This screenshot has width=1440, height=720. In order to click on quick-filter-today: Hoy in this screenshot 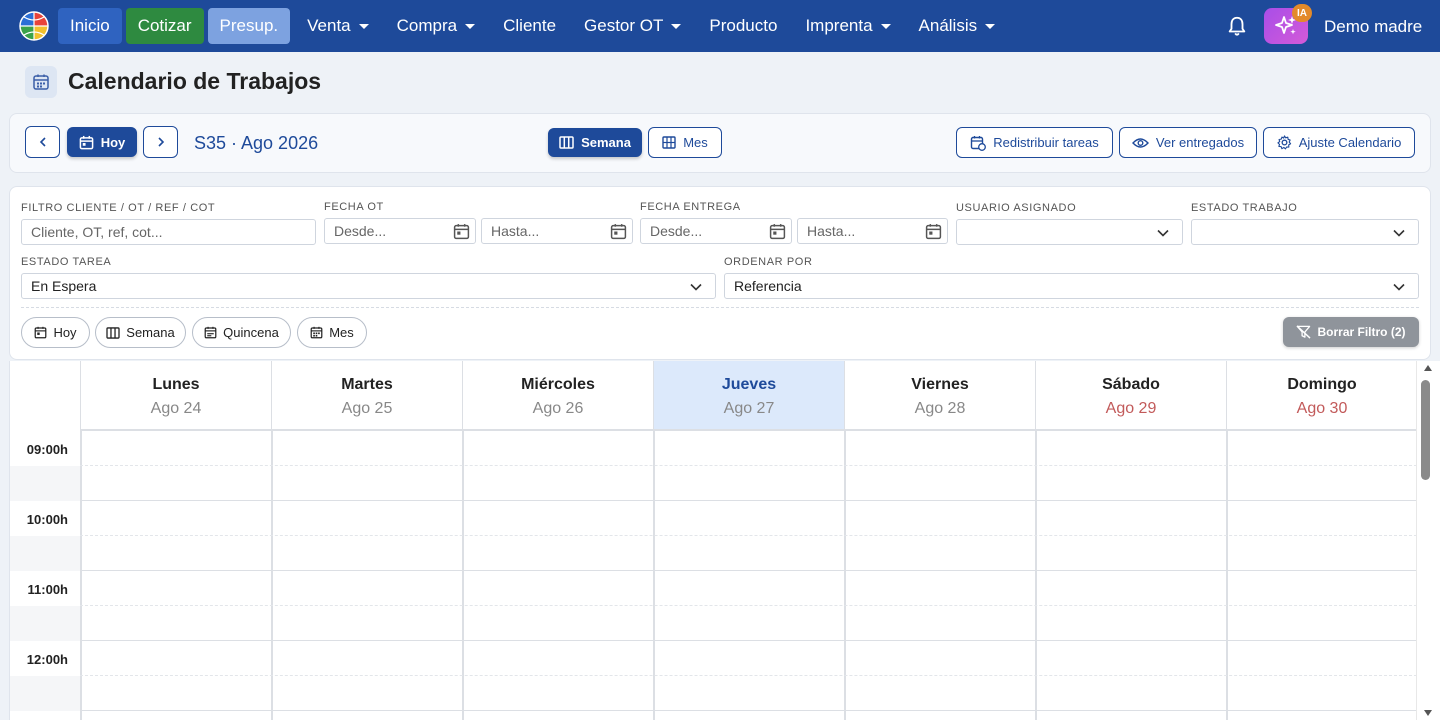, I will do `click(55, 332)`.